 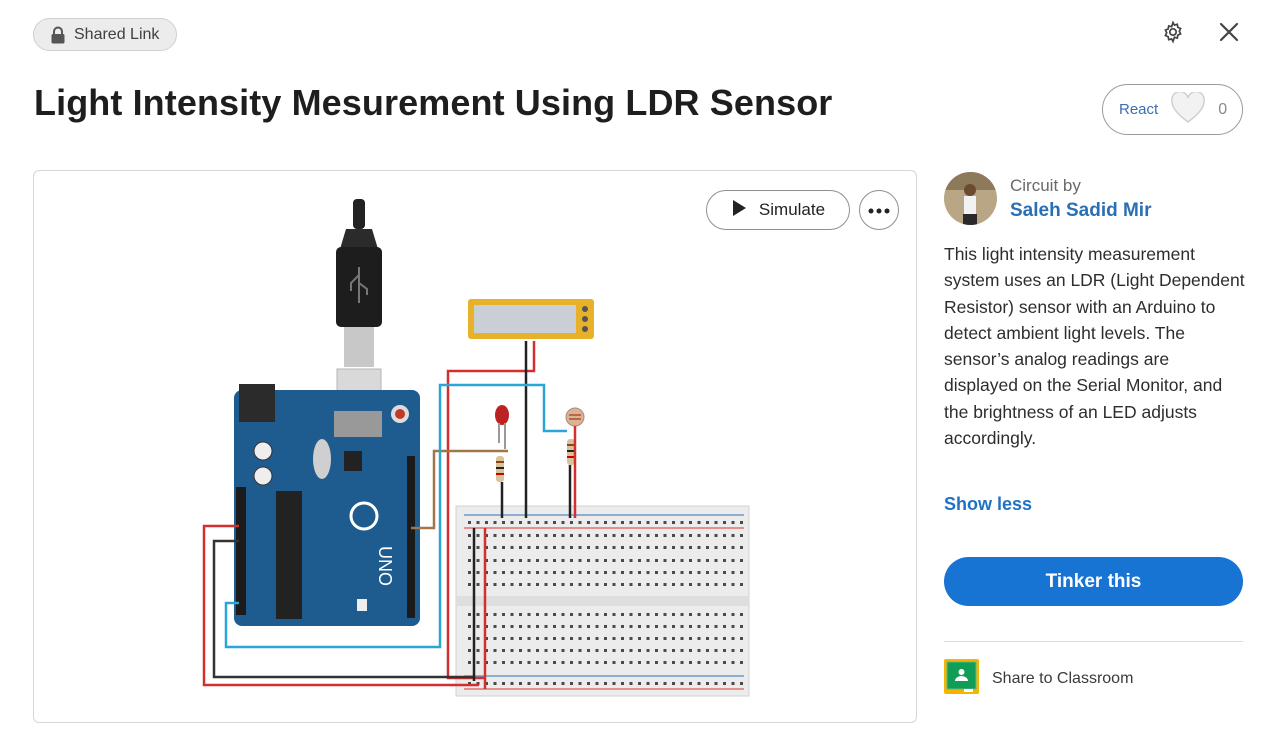 I want to click on author-name: Saleh Sadid Mir, so click(x=1080, y=211).